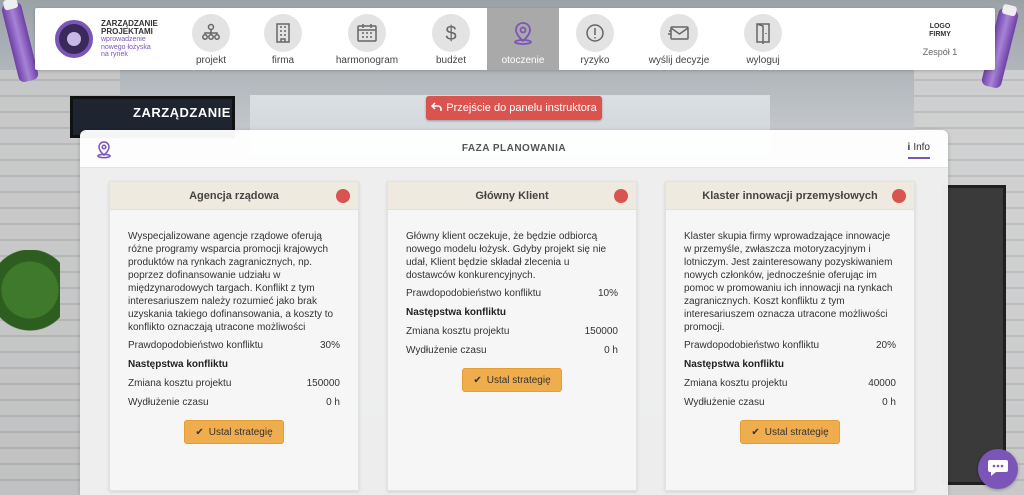 The height and width of the screenshot is (495, 1024). Describe the element at coordinates (437, 108) in the screenshot. I see `back-arrow-icon` at that location.